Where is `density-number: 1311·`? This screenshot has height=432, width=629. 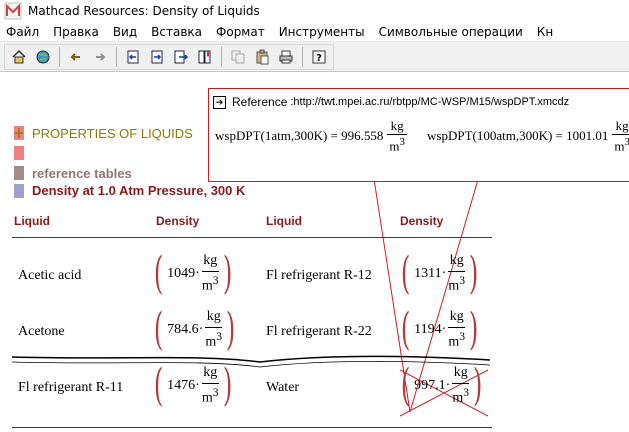
density-number: 1311· is located at coordinates (430, 273).